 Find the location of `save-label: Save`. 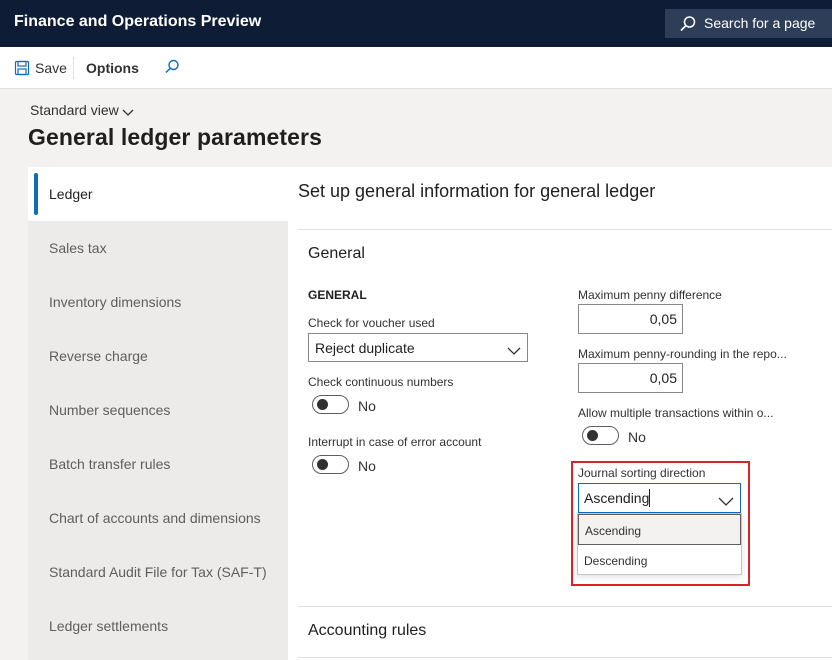

save-label: Save is located at coordinates (51, 68).